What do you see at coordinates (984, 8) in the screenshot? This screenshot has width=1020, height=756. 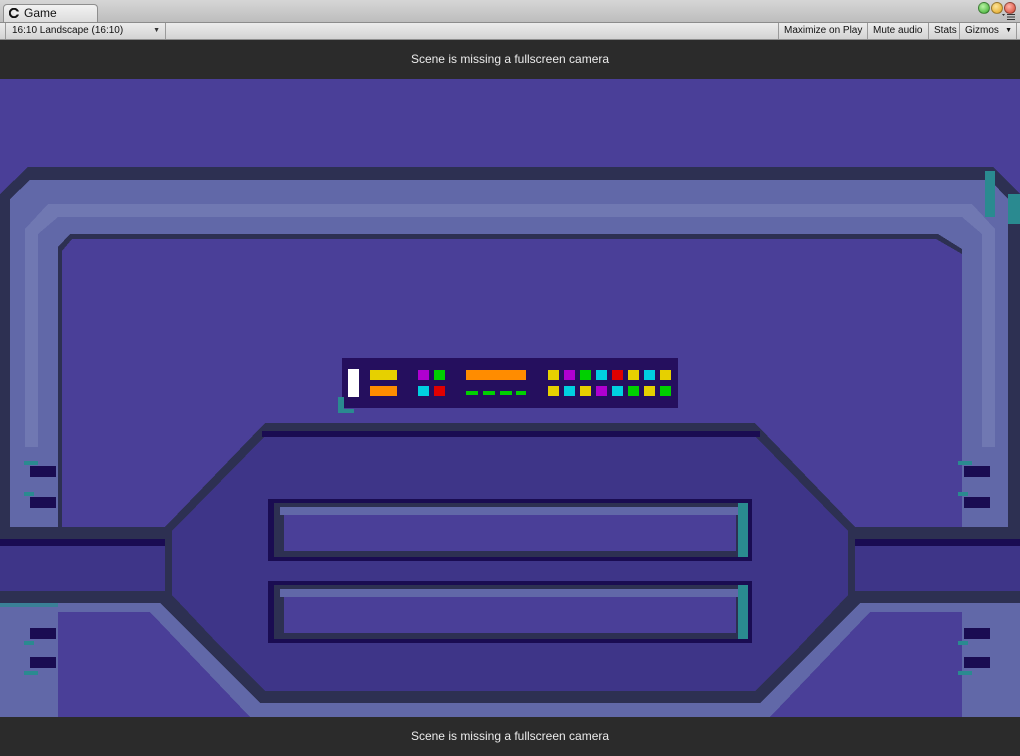 I see `zoom-window-button` at bounding box center [984, 8].